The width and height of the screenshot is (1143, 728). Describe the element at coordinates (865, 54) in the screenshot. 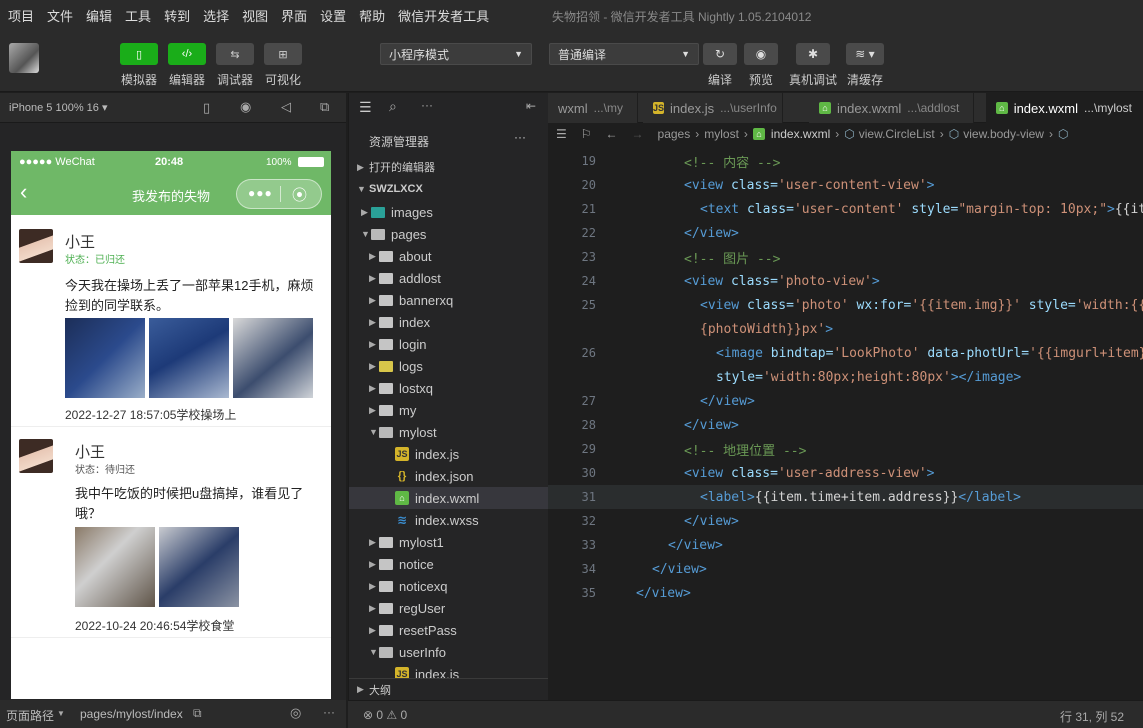

I see `clear-cache-button: ≋ ▾` at that location.